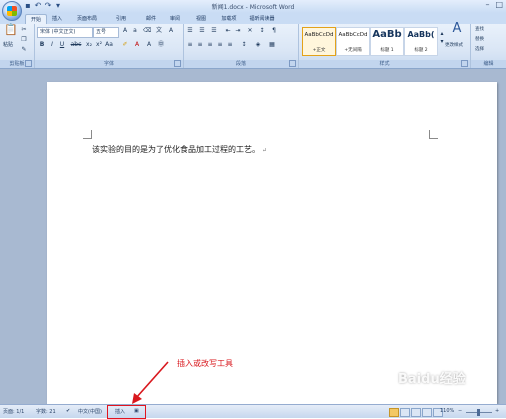 The width and height of the screenshot is (506, 419). What do you see at coordinates (8, 45) in the screenshot?
I see `paste-button: 粘贴` at bounding box center [8, 45].